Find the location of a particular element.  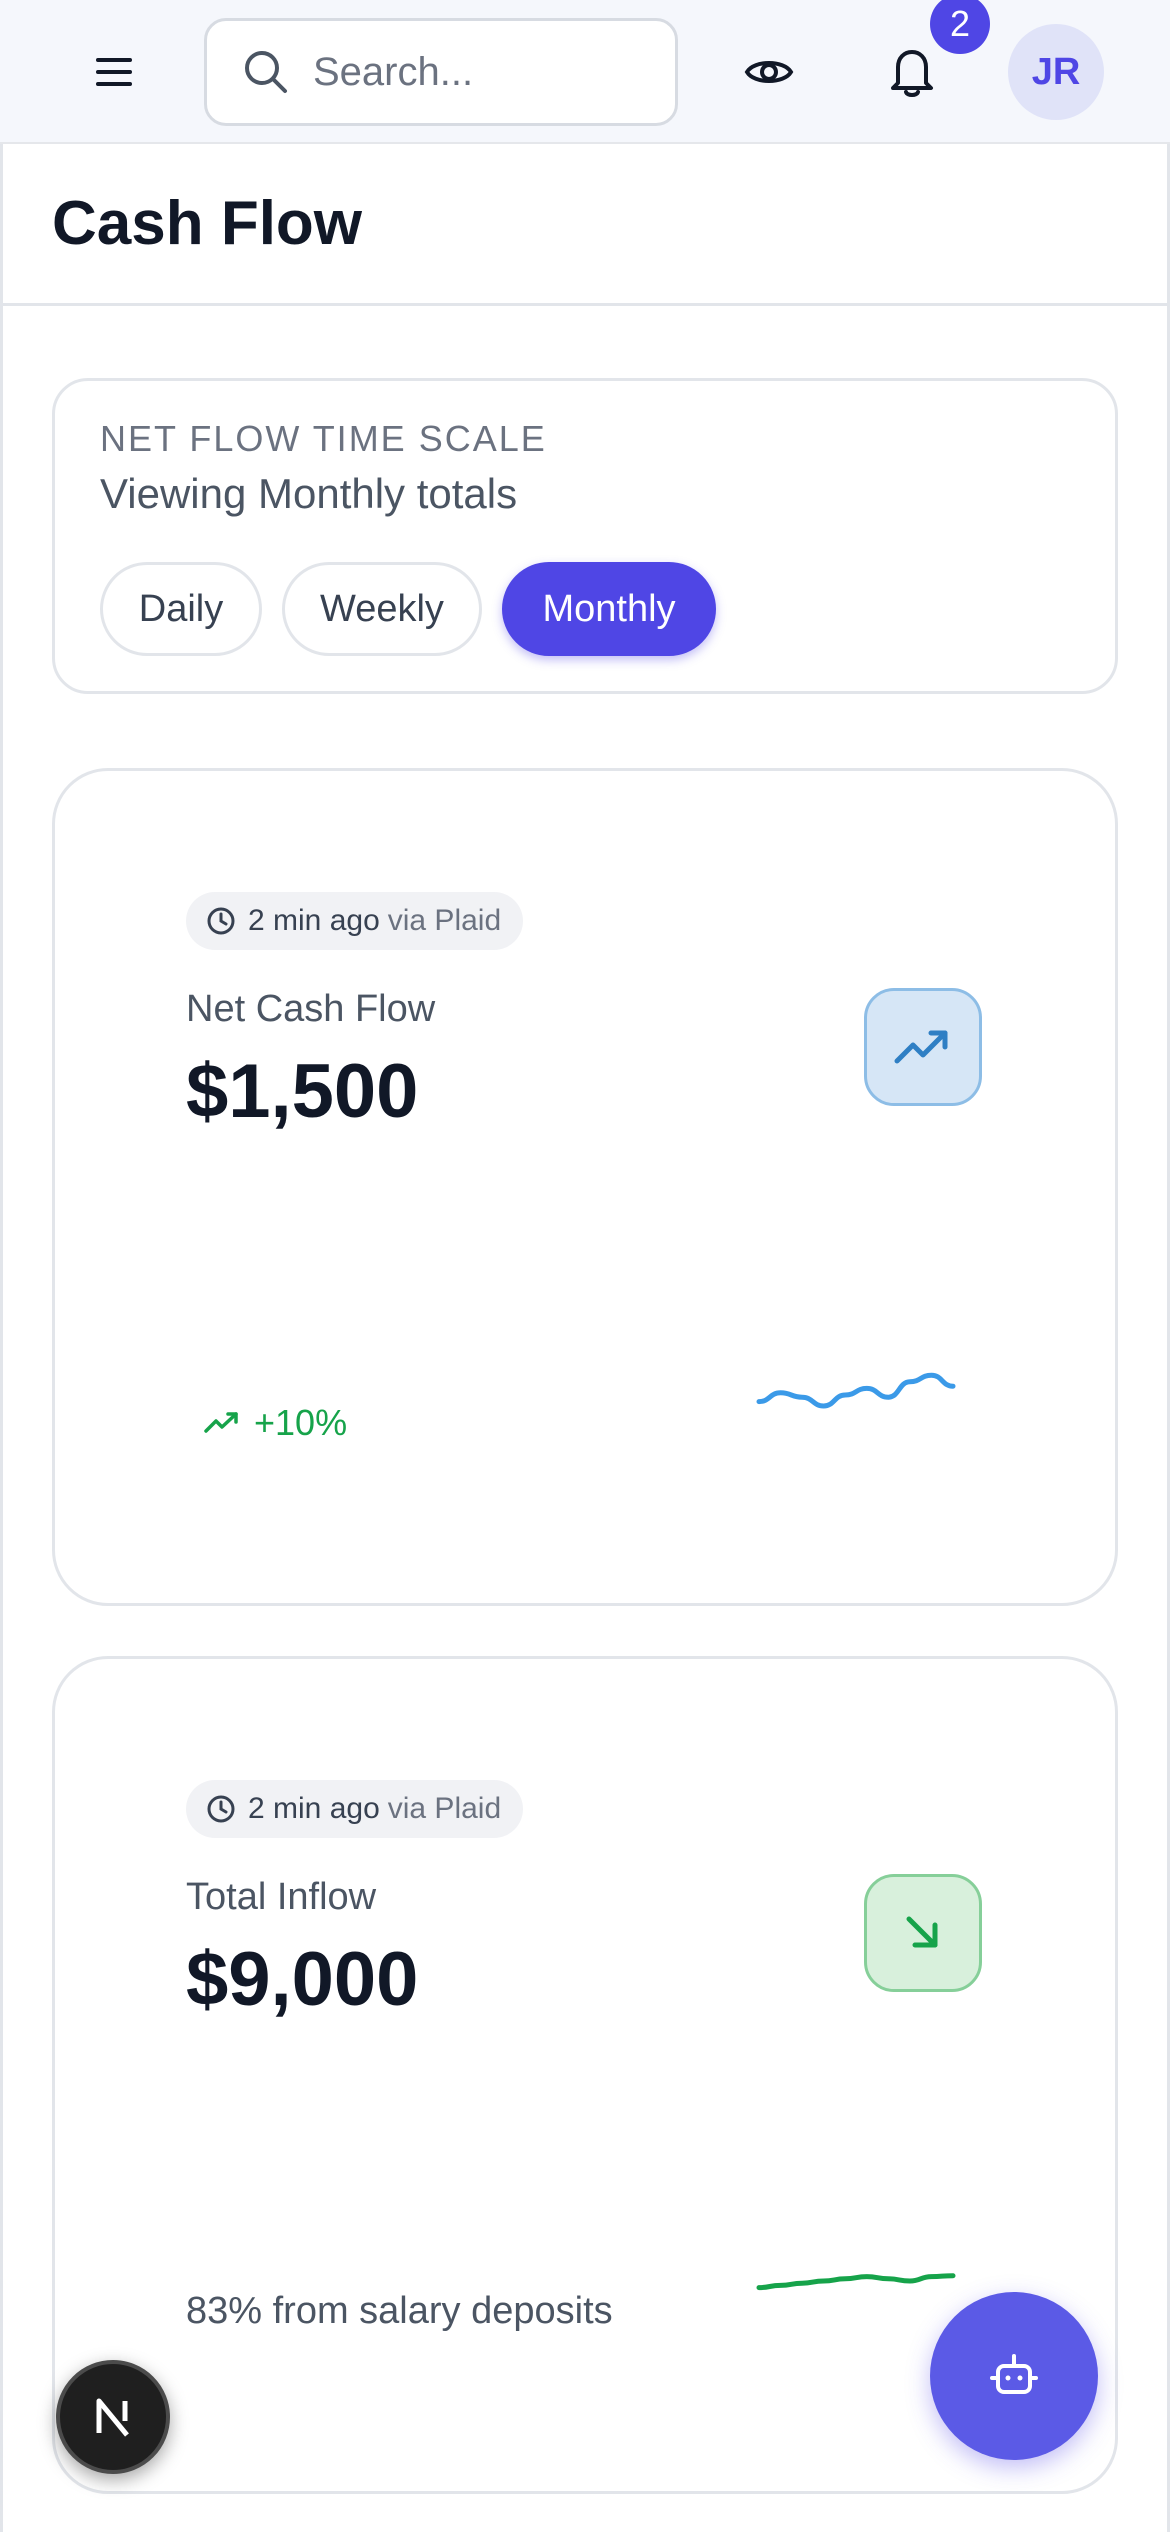

bell-icon is located at coordinates (912, 73).